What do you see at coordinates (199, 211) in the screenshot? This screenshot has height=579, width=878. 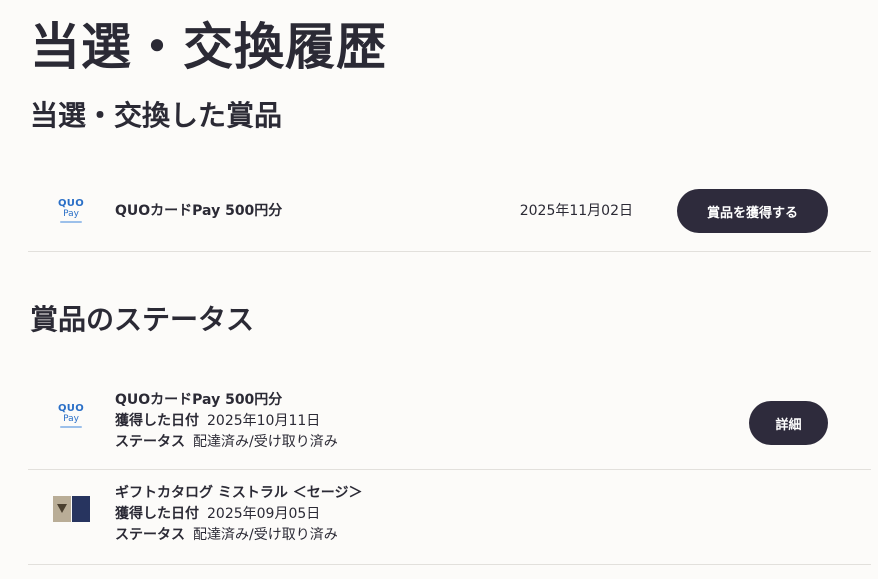 I see `prize-name: QUOカードPay 500円分` at bounding box center [199, 211].